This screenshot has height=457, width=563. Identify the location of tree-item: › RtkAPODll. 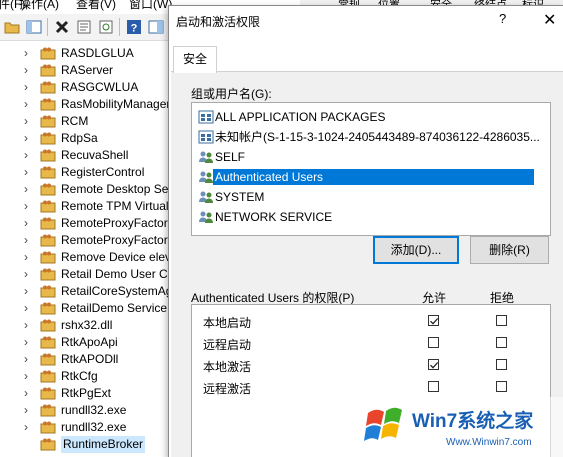
(85, 359).